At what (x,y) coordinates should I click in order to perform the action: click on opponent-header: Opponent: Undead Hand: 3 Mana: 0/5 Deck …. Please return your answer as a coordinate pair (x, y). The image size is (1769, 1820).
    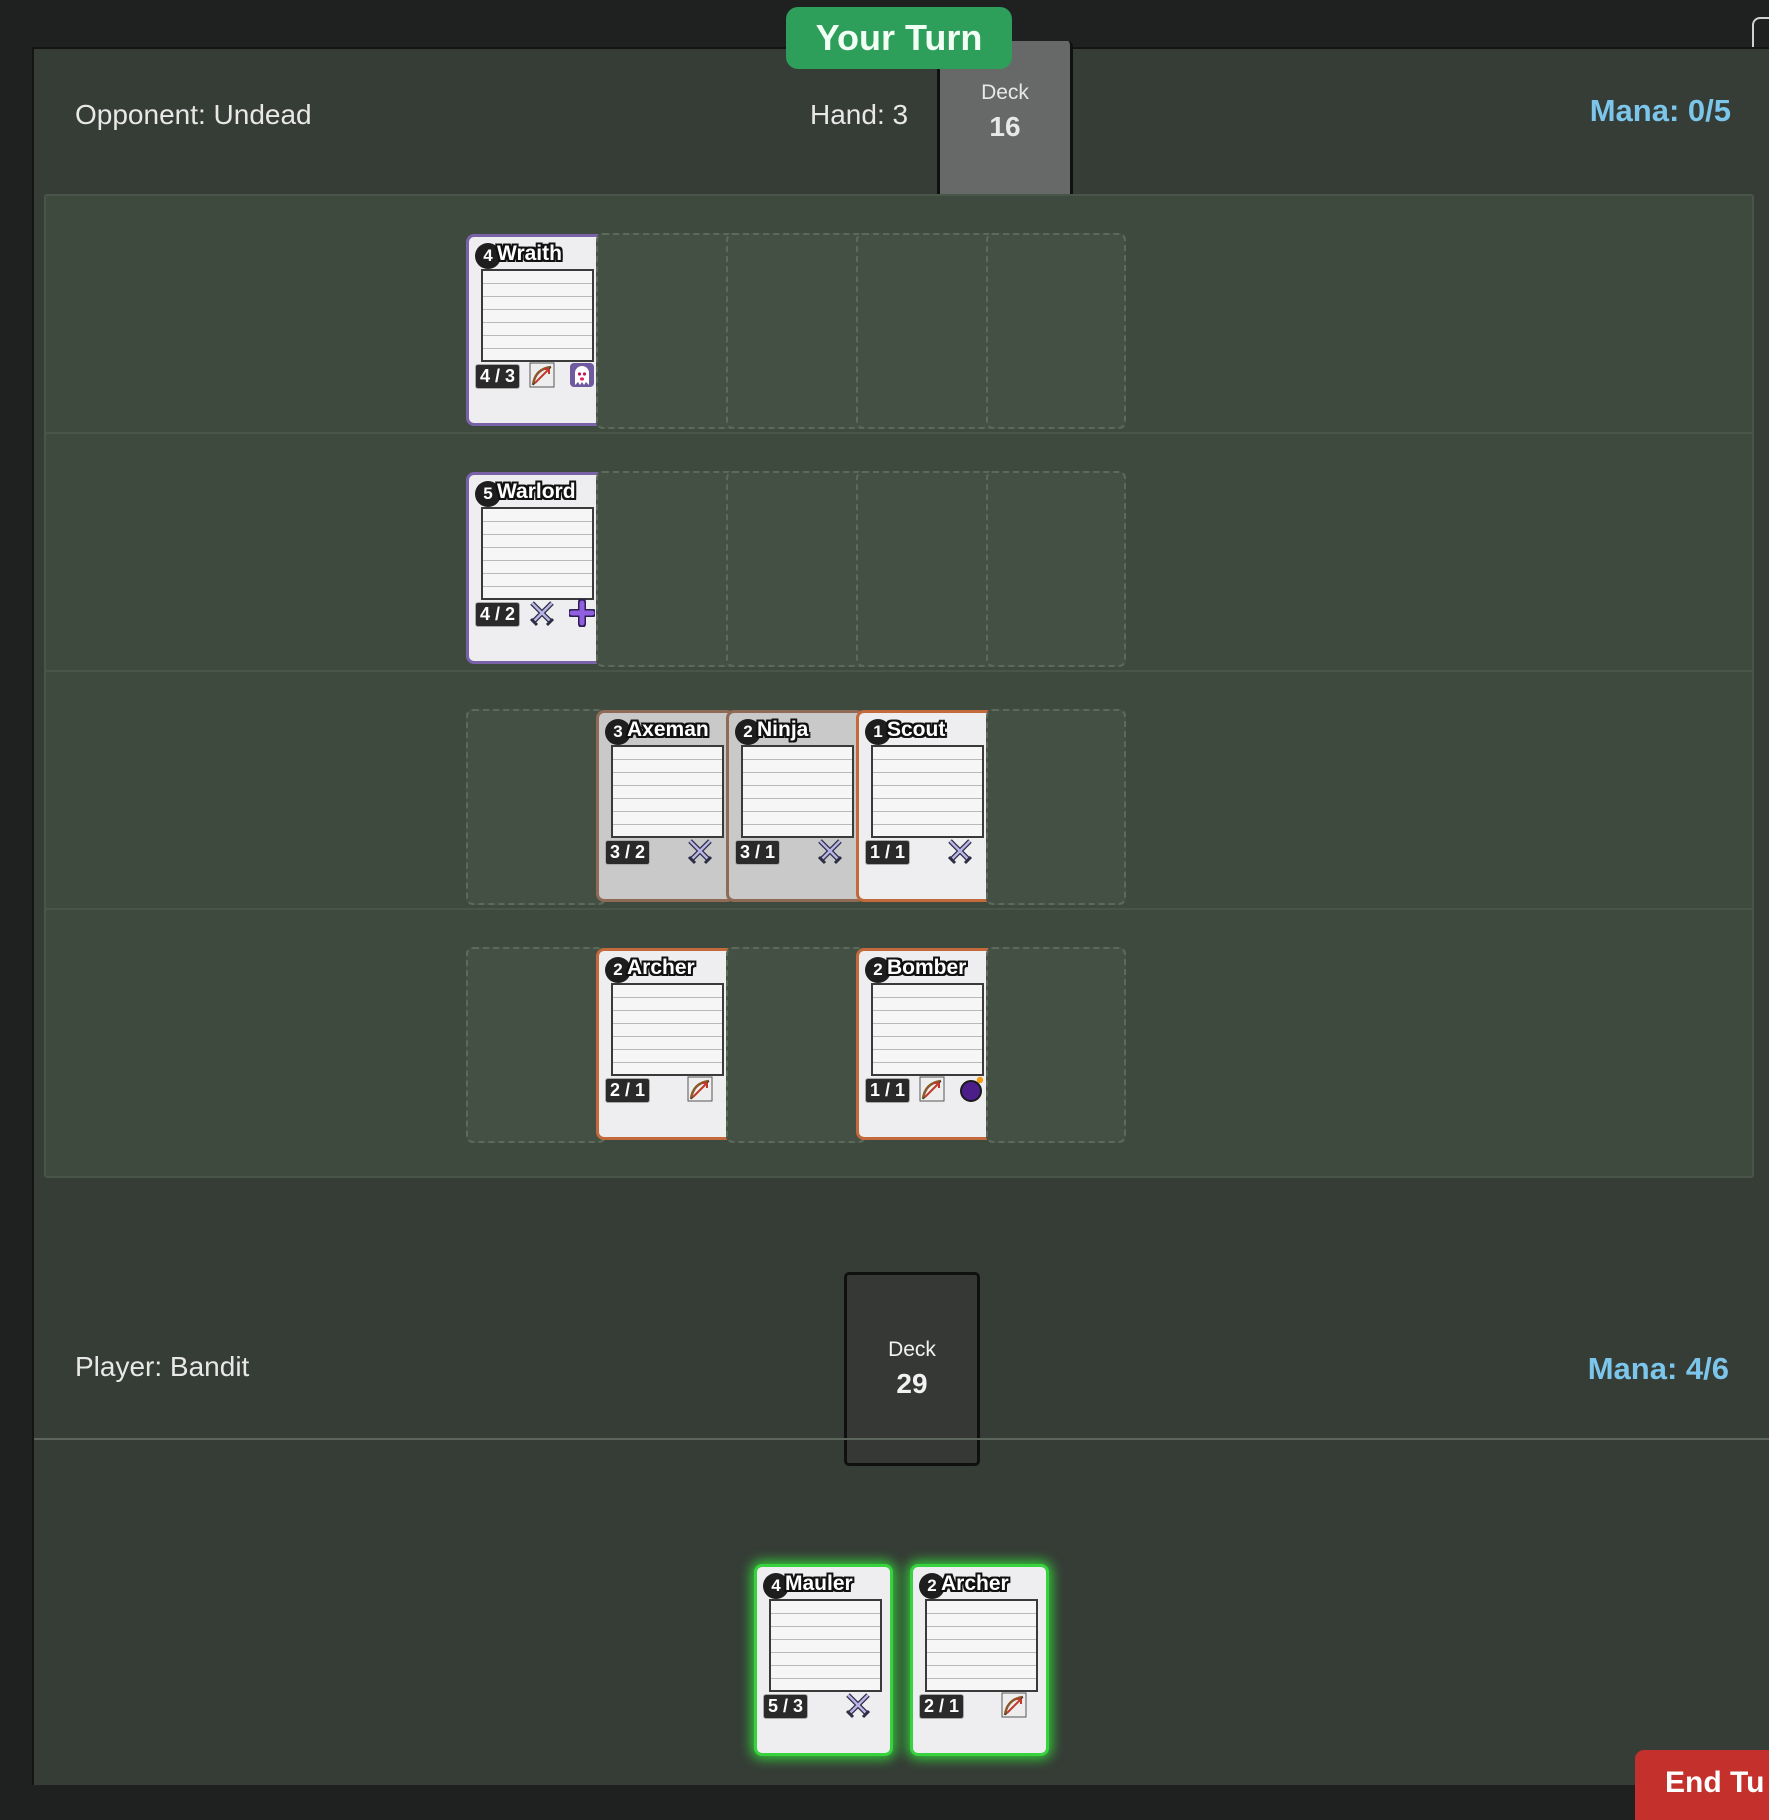
    Looking at the image, I should click on (901, 127).